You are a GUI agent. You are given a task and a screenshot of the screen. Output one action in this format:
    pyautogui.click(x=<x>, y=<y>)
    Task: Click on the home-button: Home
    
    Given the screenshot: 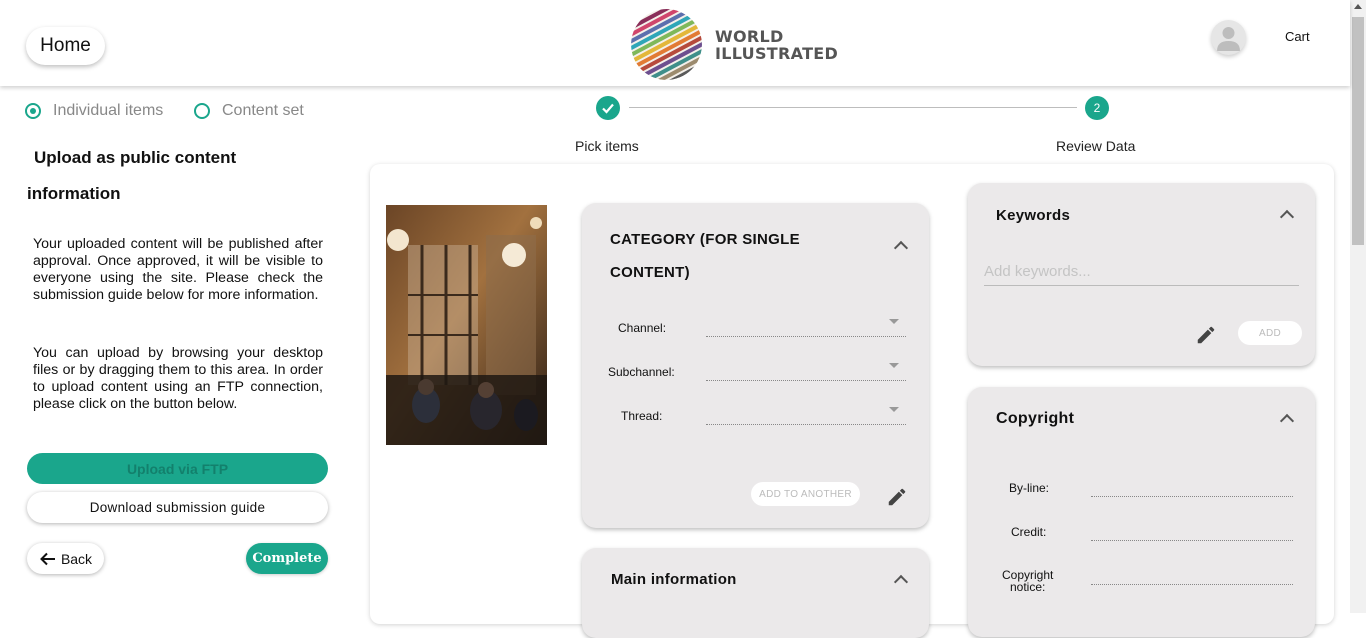 What is the action you would take?
    pyautogui.click(x=65, y=46)
    